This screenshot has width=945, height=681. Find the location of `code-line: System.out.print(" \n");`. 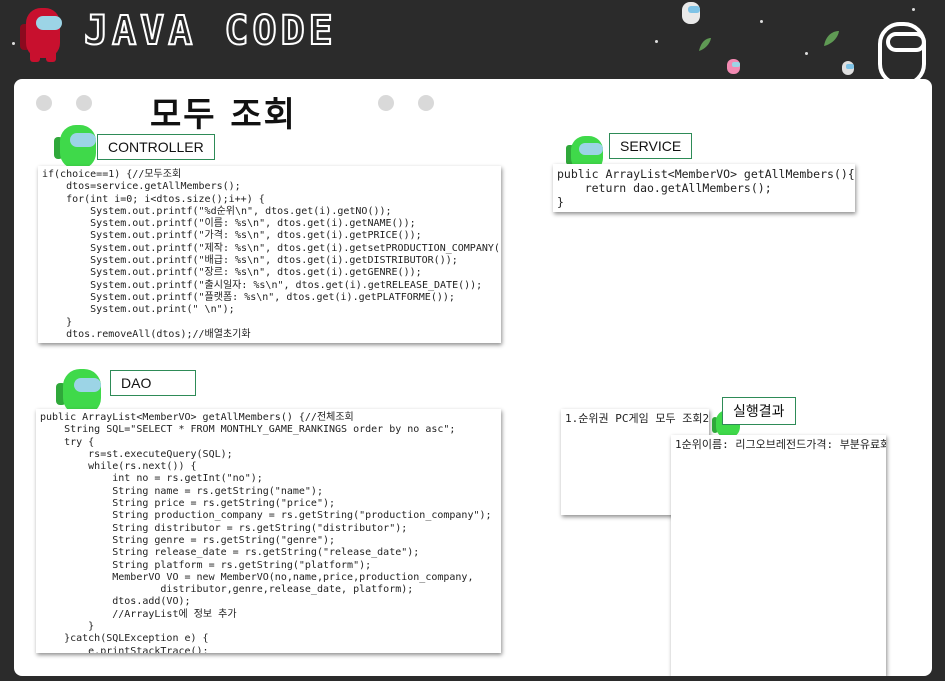

code-line: System.out.print(" \n"); is located at coordinates (138, 310).